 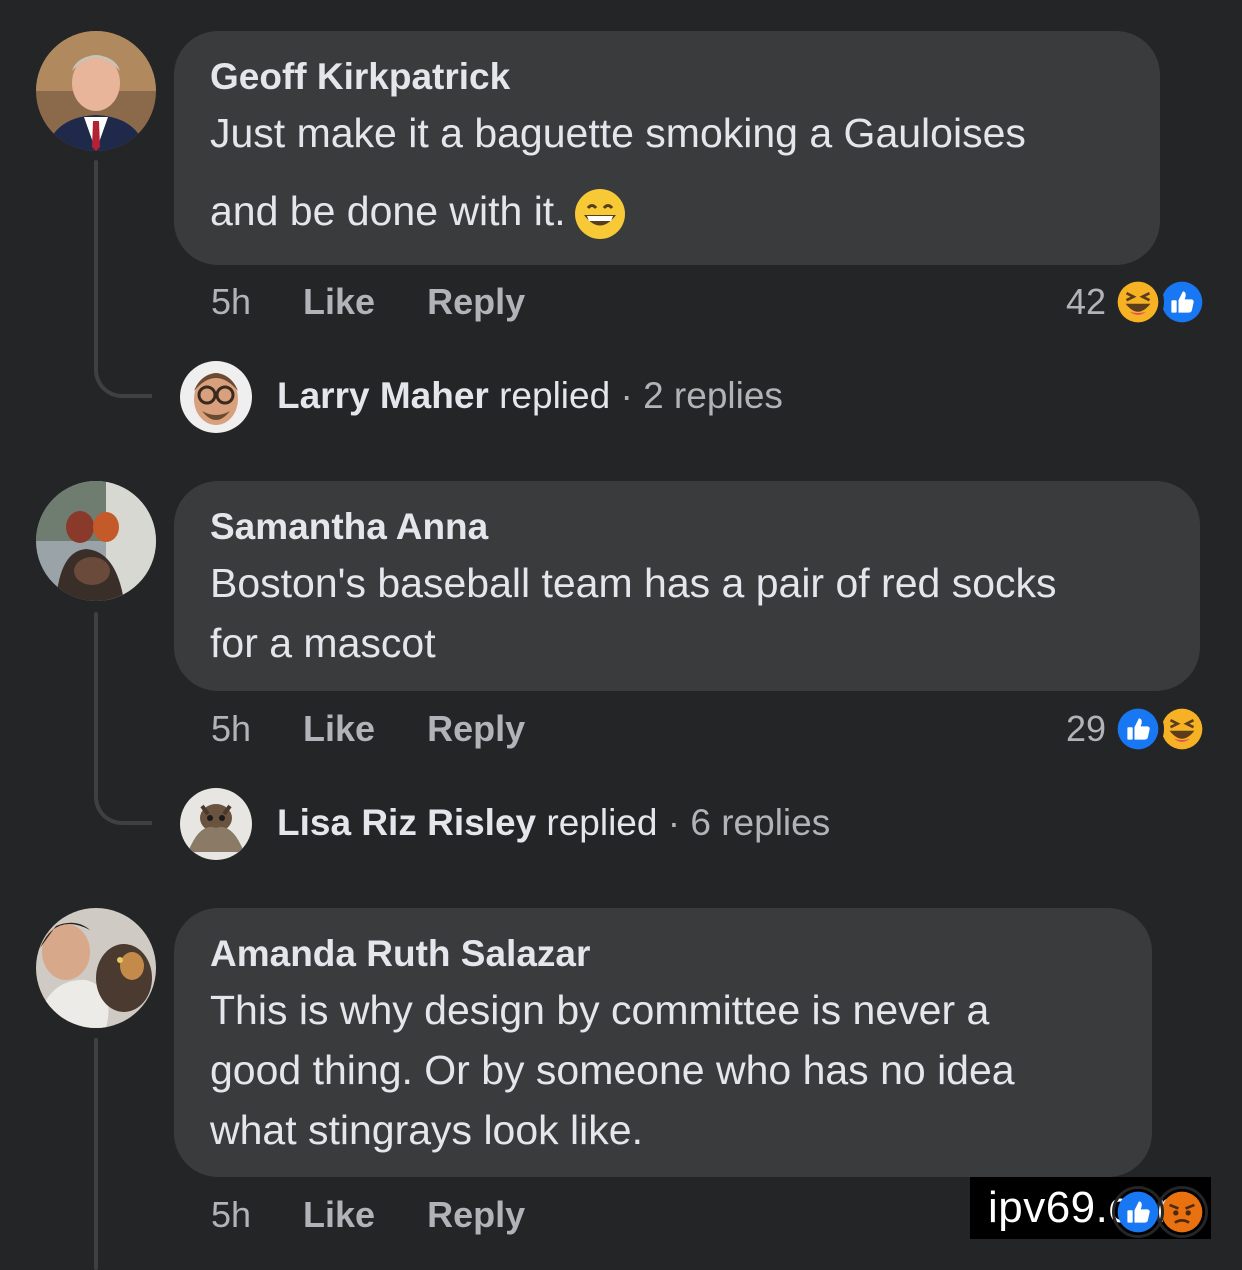 I want to click on reaction-summary, so click(x=1160, y=1212).